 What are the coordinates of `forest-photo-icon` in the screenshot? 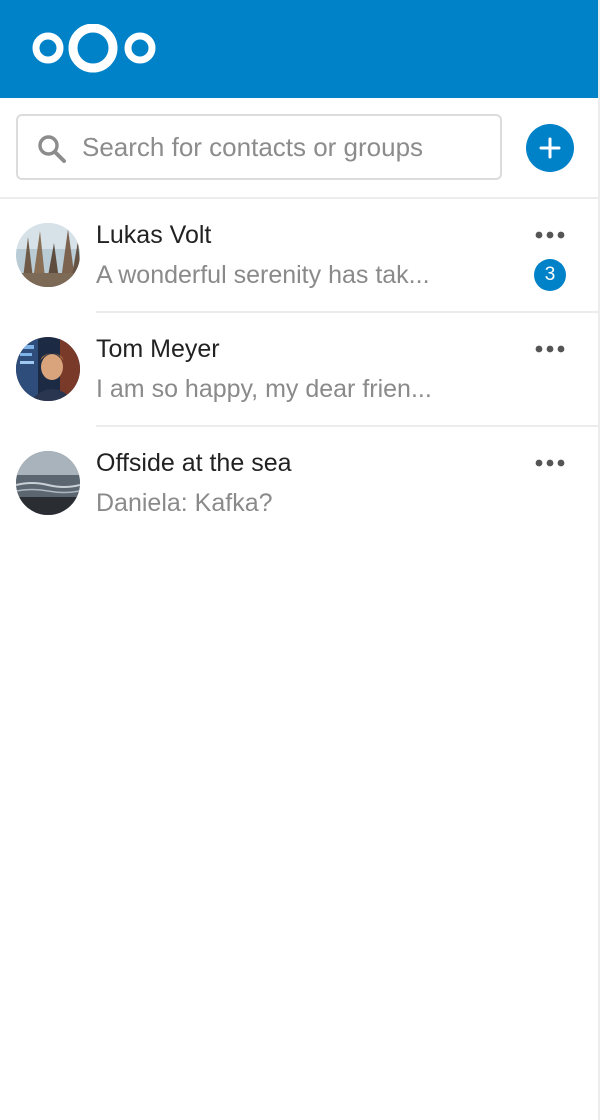 It's located at (48, 255).